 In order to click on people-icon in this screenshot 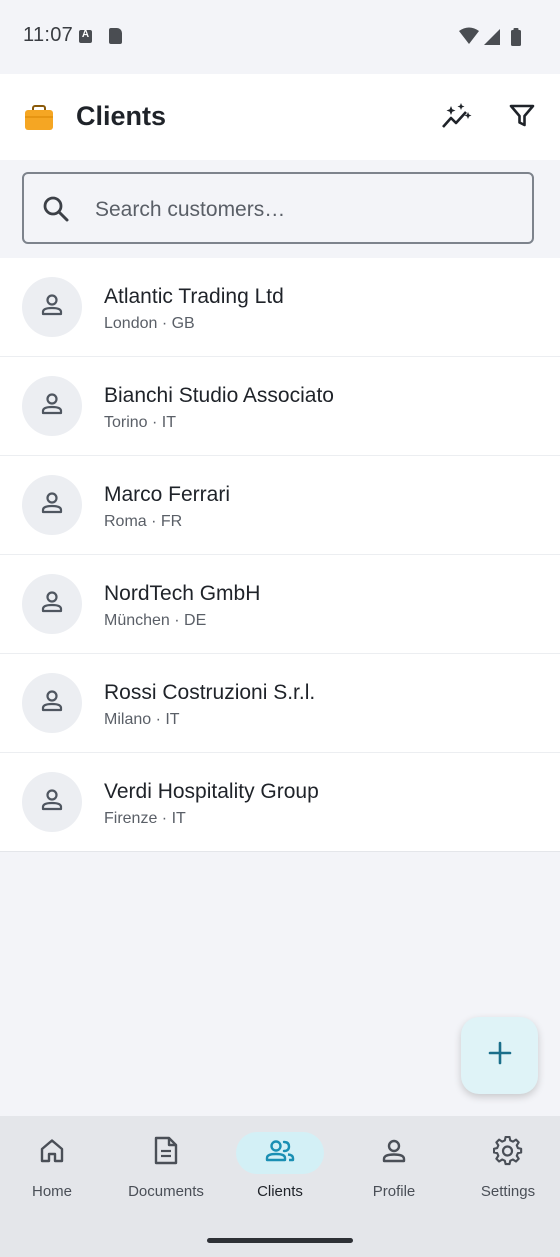, I will do `click(280, 1153)`.